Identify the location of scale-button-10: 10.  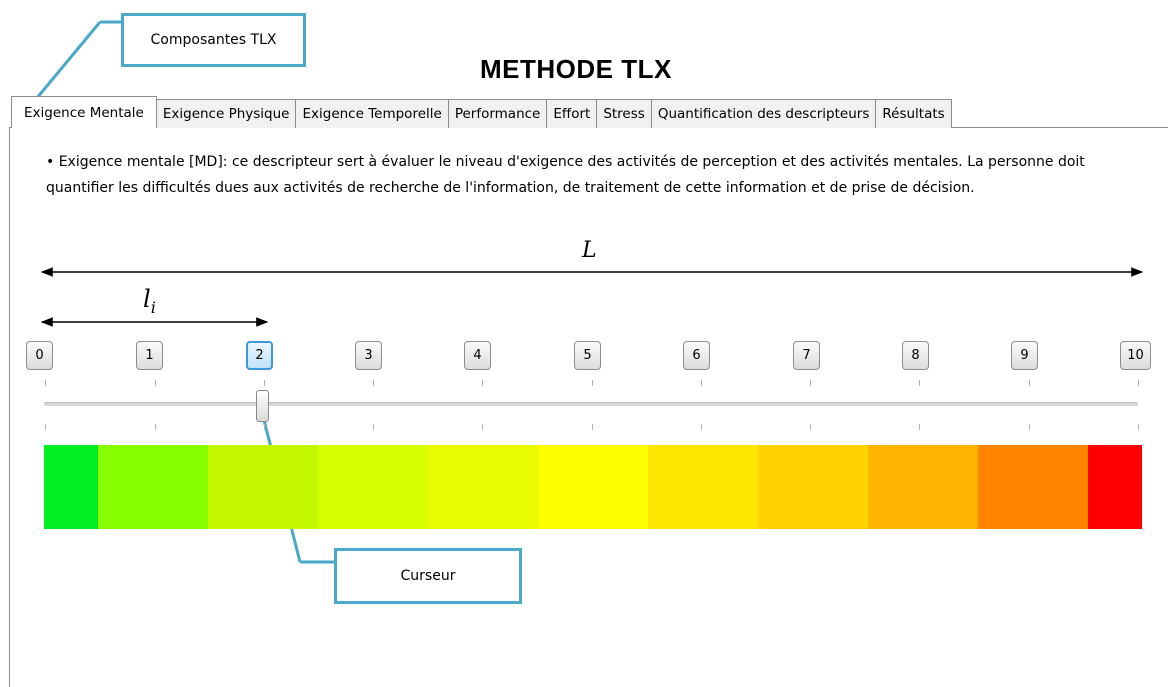
(1135, 355).